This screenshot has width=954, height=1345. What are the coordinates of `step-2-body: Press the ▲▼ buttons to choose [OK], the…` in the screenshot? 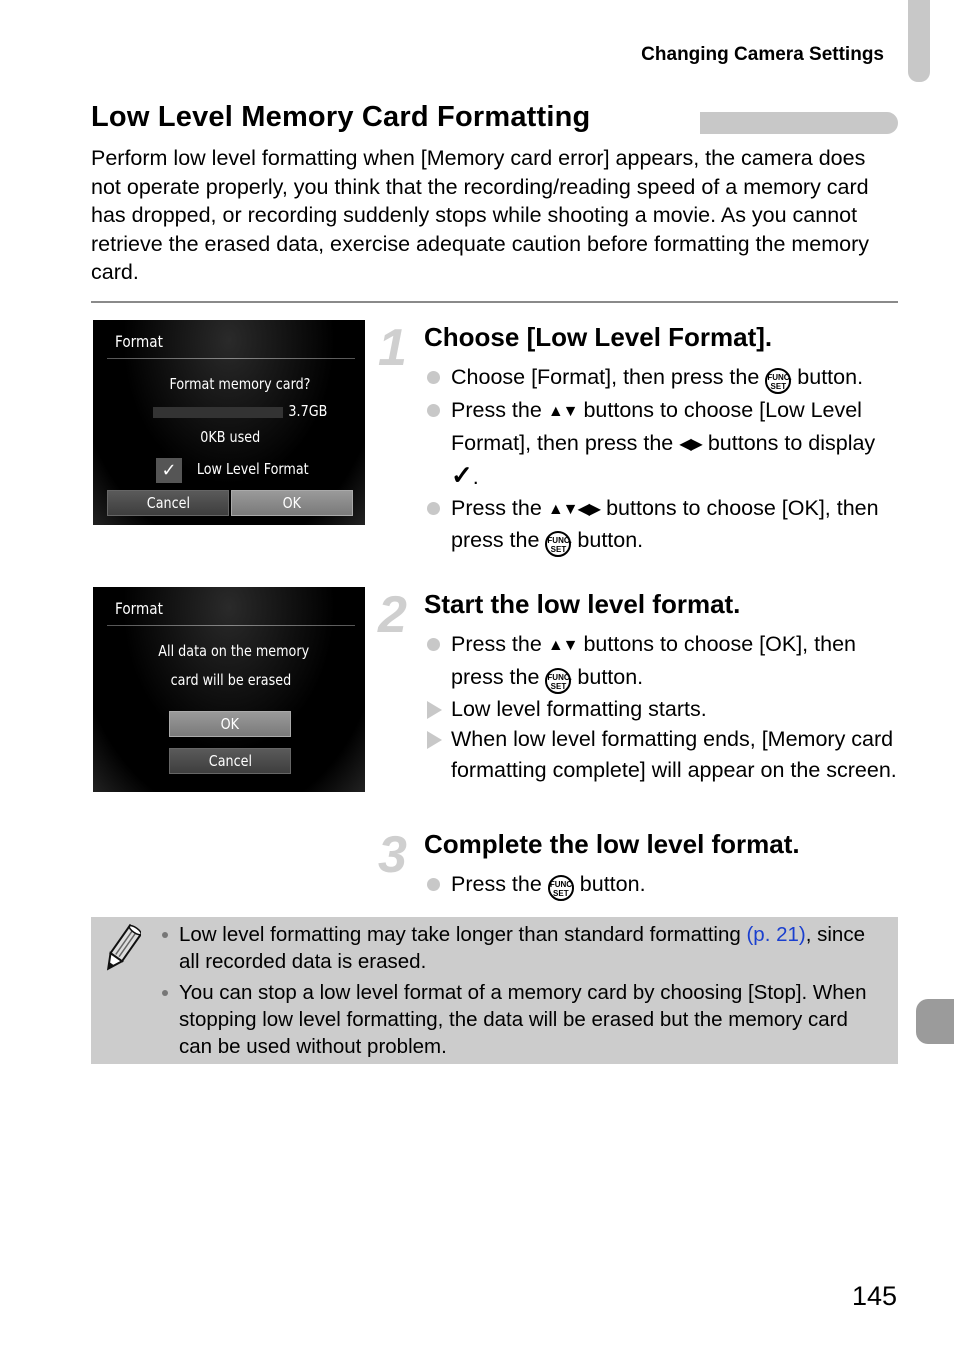 It's located at (664, 707).